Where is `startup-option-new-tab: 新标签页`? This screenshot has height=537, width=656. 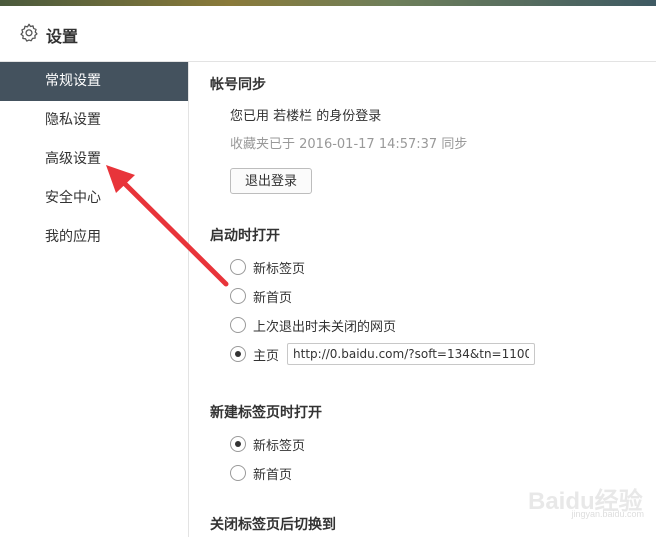 startup-option-new-tab: 新标签页 is located at coordinates (267, 267).